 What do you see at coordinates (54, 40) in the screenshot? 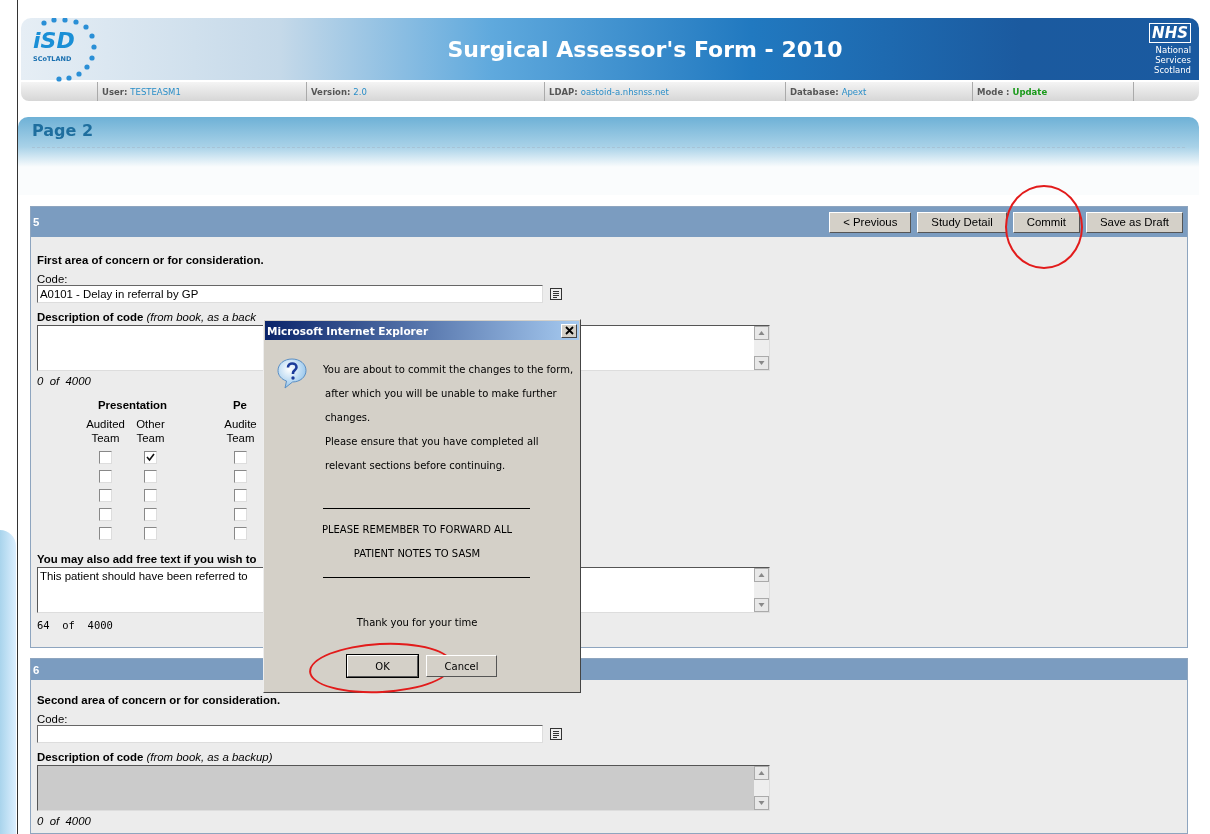
I see `logo-text: iSD` at bounding box center [54, 40].